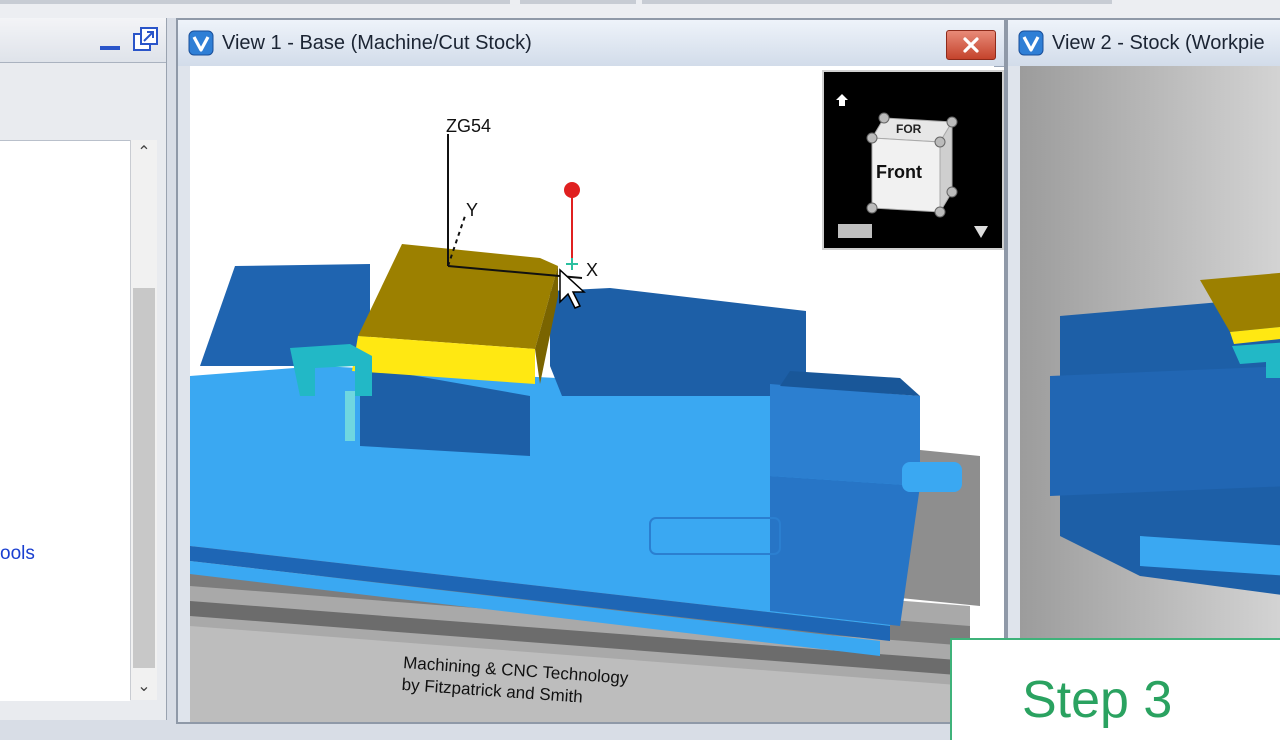 The width and height of the screenshot is (1280, 740). I want to click on vise-jaw, so click(1165, 431).